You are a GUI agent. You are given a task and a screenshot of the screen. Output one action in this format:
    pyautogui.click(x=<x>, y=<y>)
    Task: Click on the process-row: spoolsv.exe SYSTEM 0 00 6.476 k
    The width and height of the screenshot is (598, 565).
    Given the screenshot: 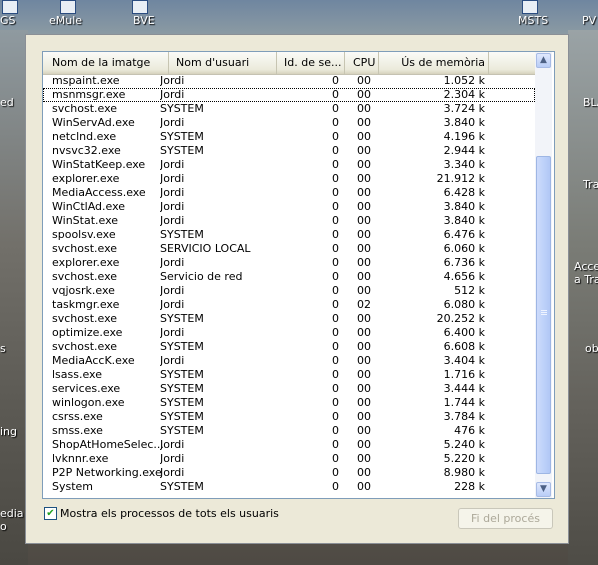 What is the action you would take?
    pyautogui.click(x=289, y=235)
    